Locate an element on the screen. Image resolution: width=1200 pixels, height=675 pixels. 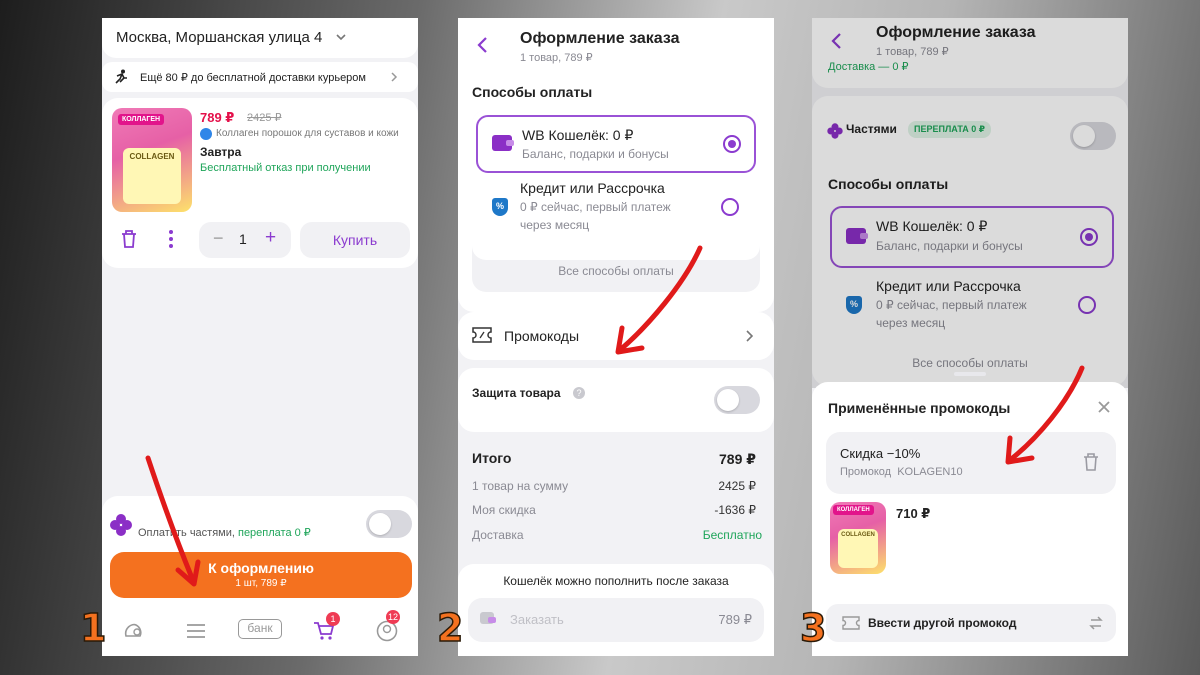
address-text: Москва, Моршанская улица 4 is located at coordinates (219, 37).